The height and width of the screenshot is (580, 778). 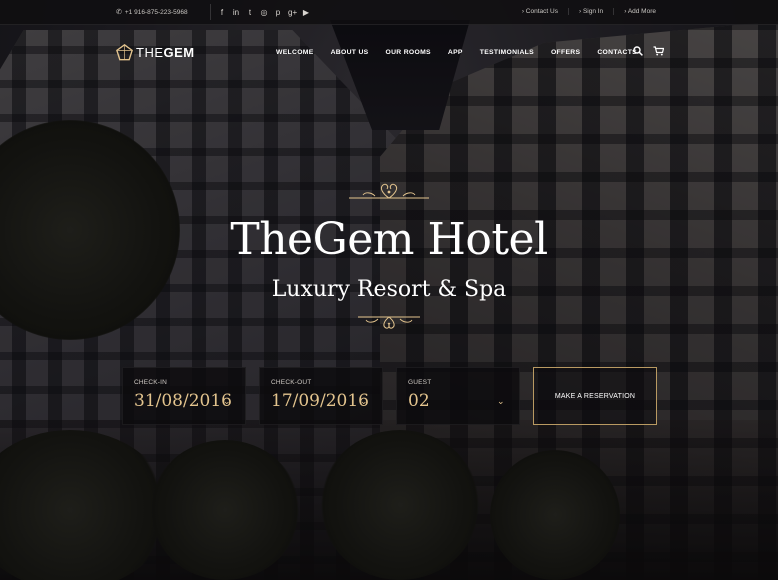 What do you see at coordinates (419, 401) in the screenshot?
I see `guest-value: 02` at bounding box center [419, 401].